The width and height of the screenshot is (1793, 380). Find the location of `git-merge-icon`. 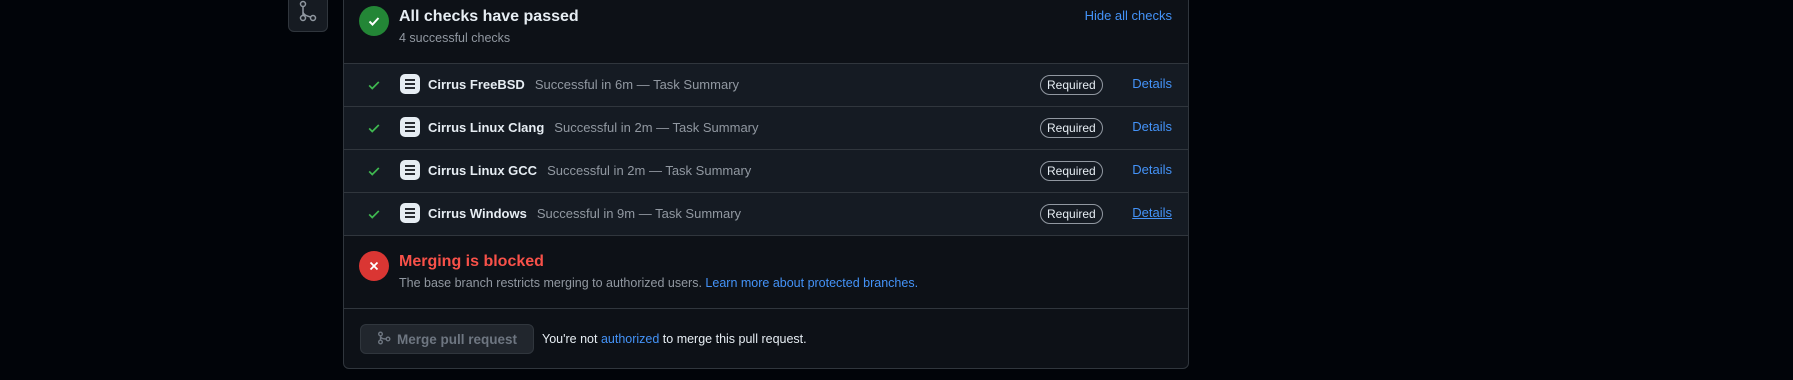

git-merge-icon is located at coordinates (384, 339).